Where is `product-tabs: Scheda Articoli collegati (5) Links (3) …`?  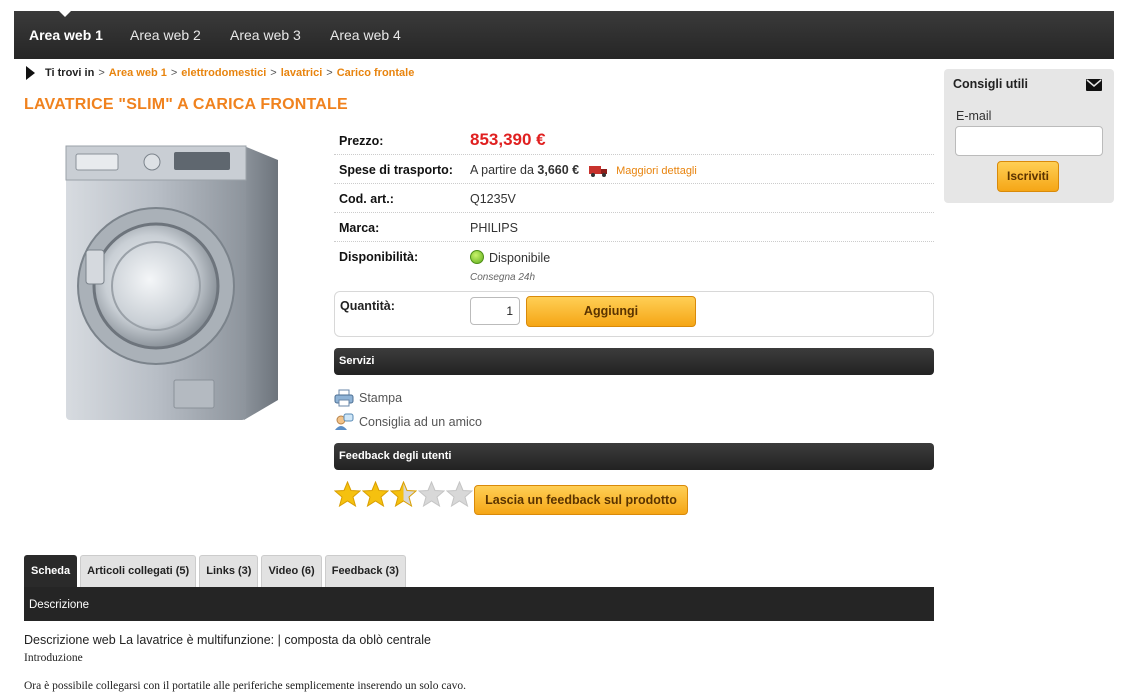 product-tabs: Scheda Articoli collegati (5) Links (3) … is located at coordinates (216, 571).